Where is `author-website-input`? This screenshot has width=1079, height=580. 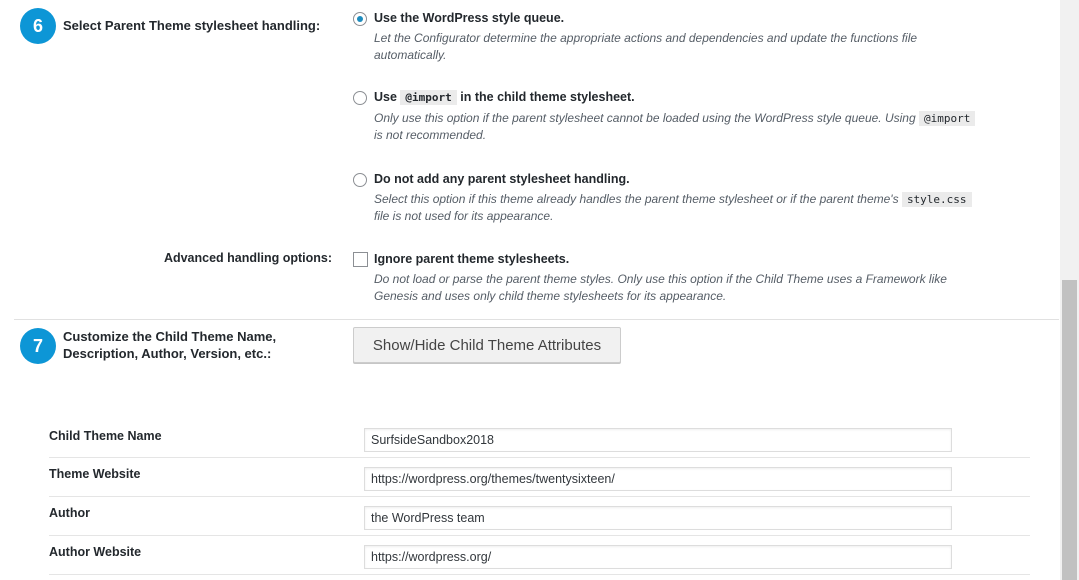
author-website-input is located at coordinates (658, 557).